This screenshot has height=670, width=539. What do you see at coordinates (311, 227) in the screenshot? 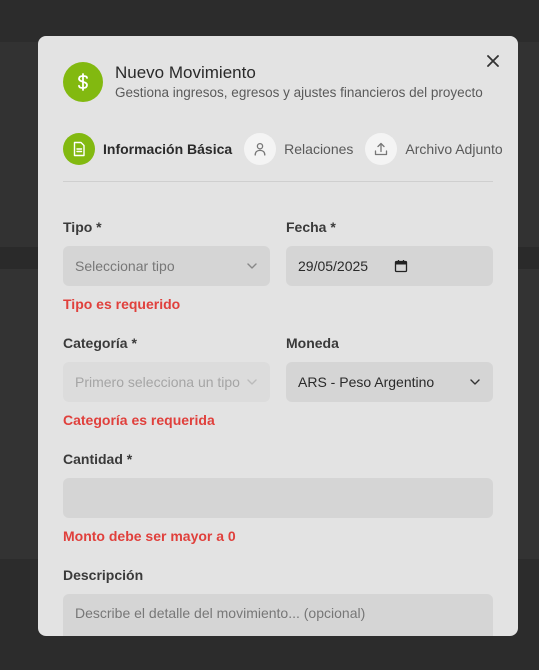
I see `fecha-label: Fecha *` at bounding box center [311, 227].